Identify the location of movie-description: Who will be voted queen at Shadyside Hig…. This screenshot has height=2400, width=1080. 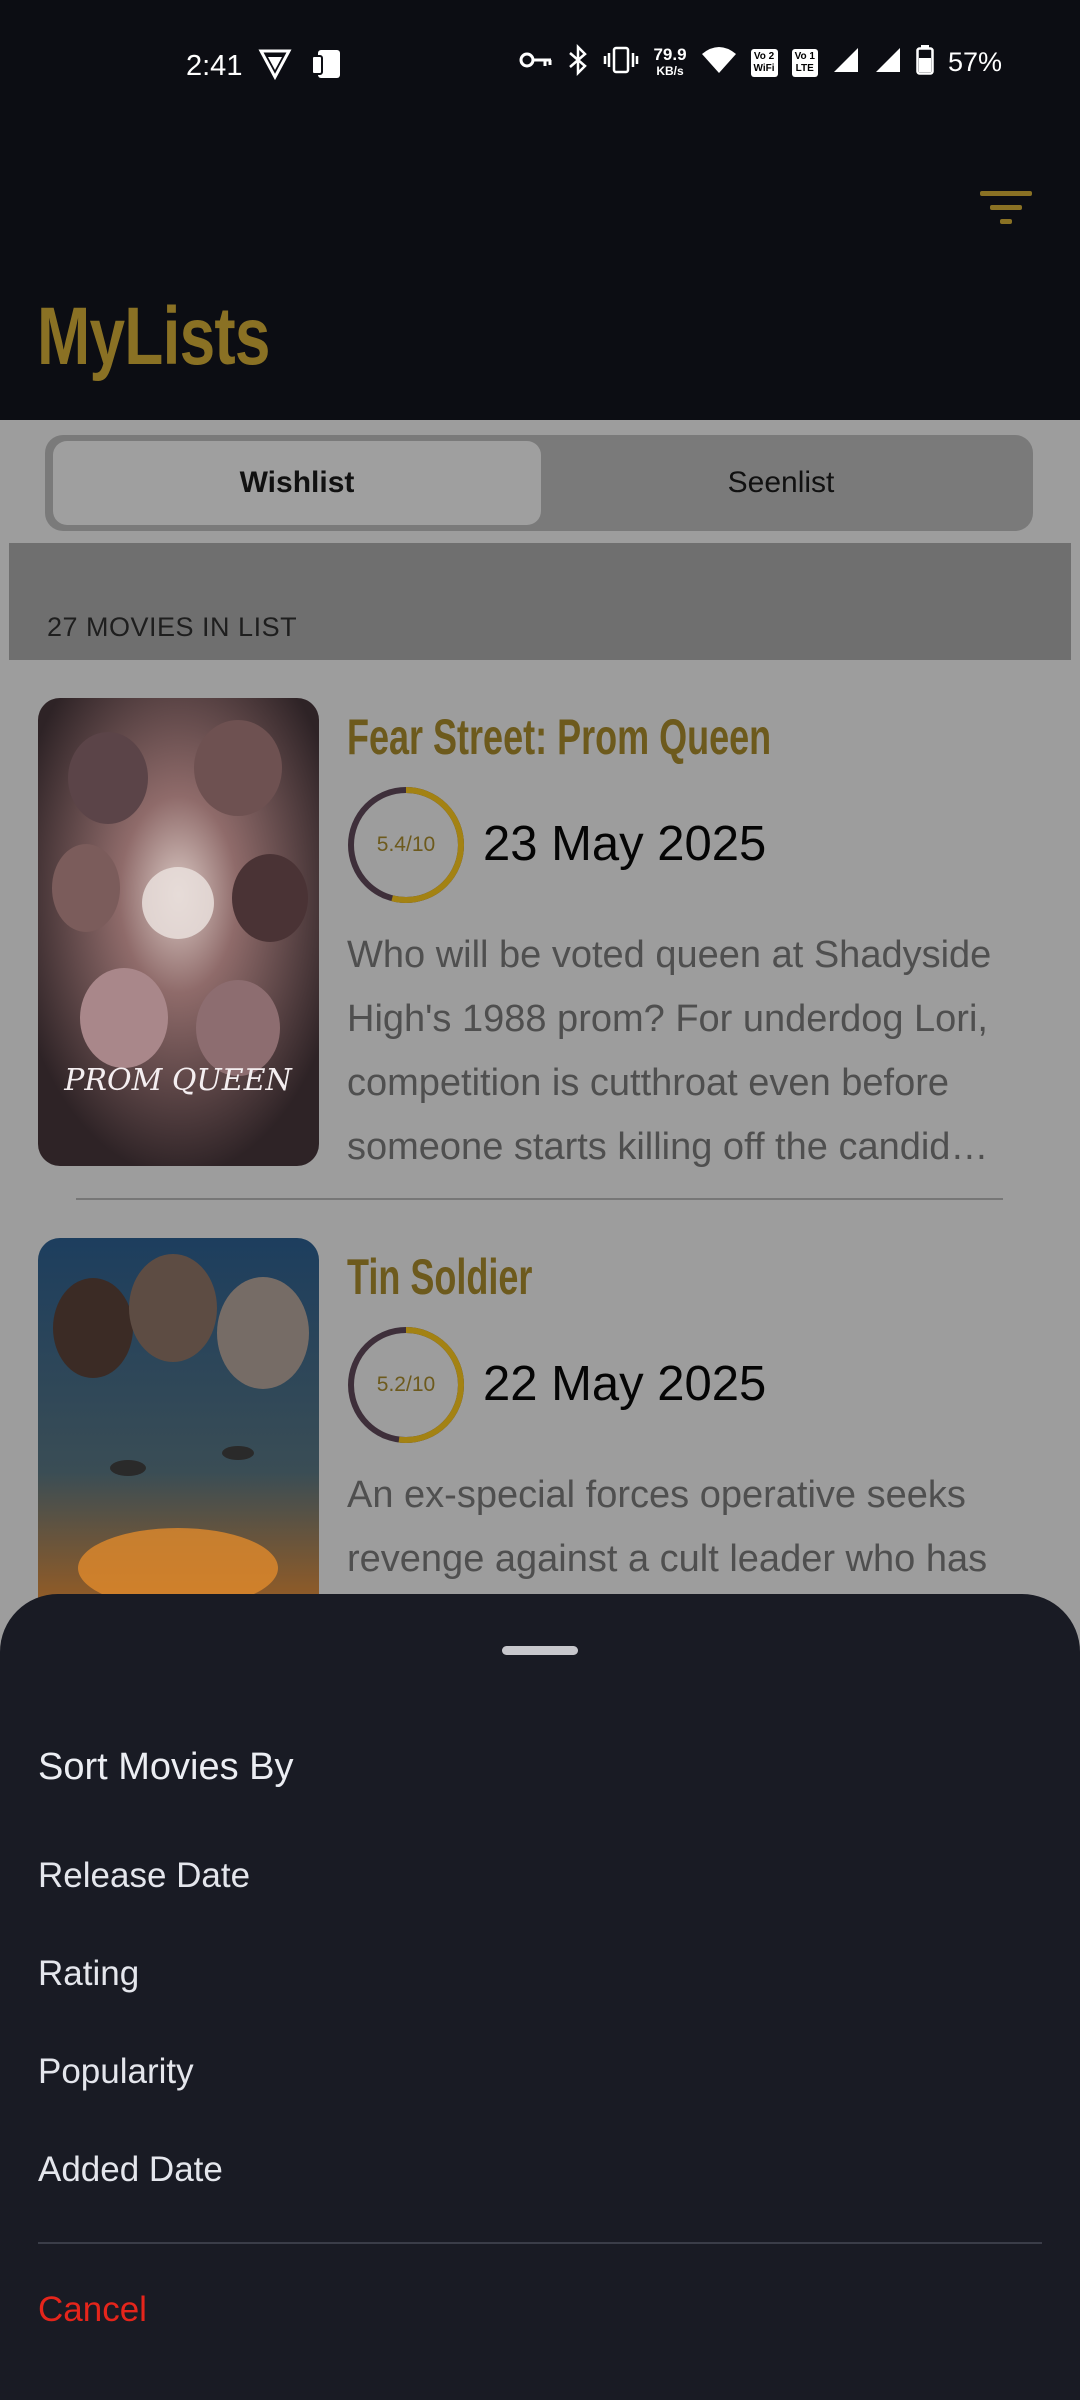
(669, 1051).